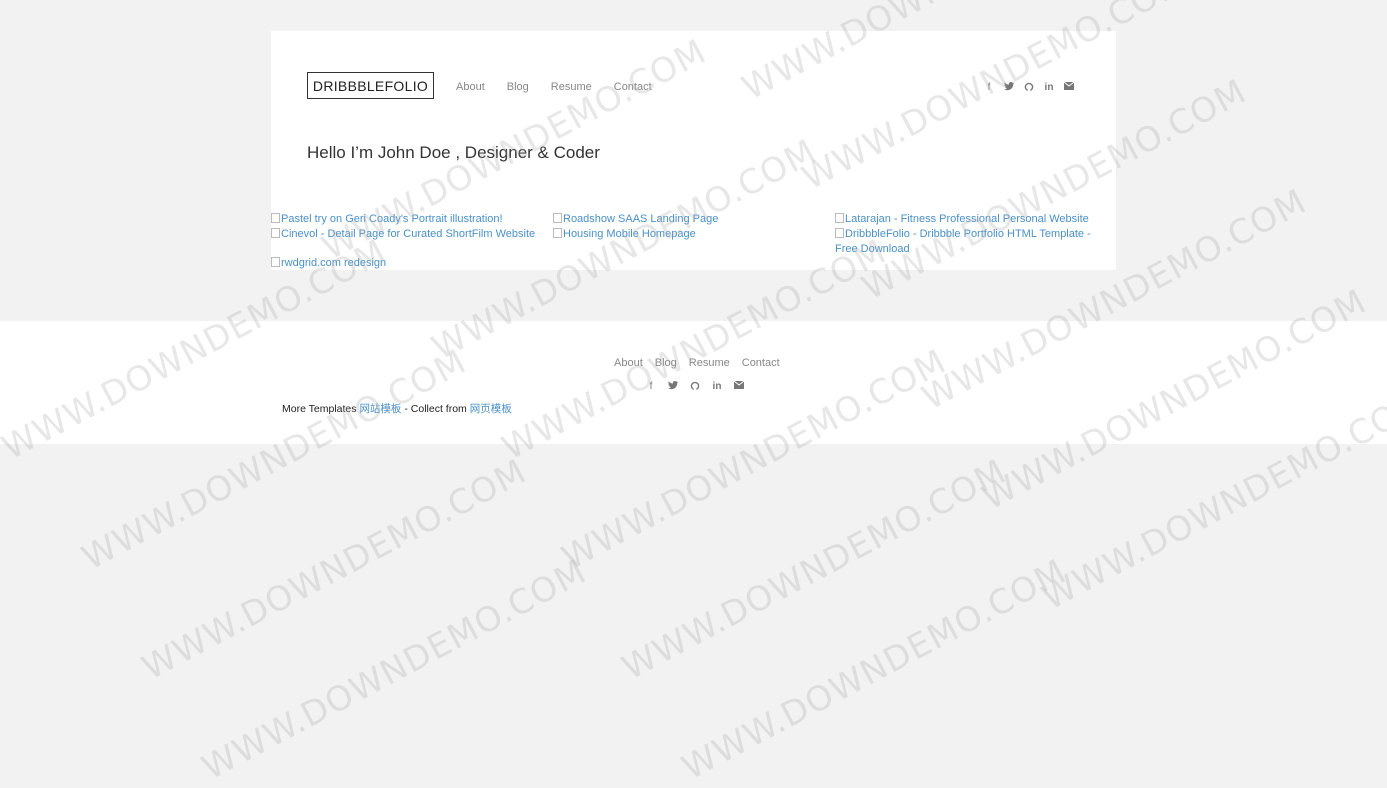  What do you see at coordinates (518, 87) in the screenshot?
I see `nav-blog: Blog` at bounding box center [518, 87].